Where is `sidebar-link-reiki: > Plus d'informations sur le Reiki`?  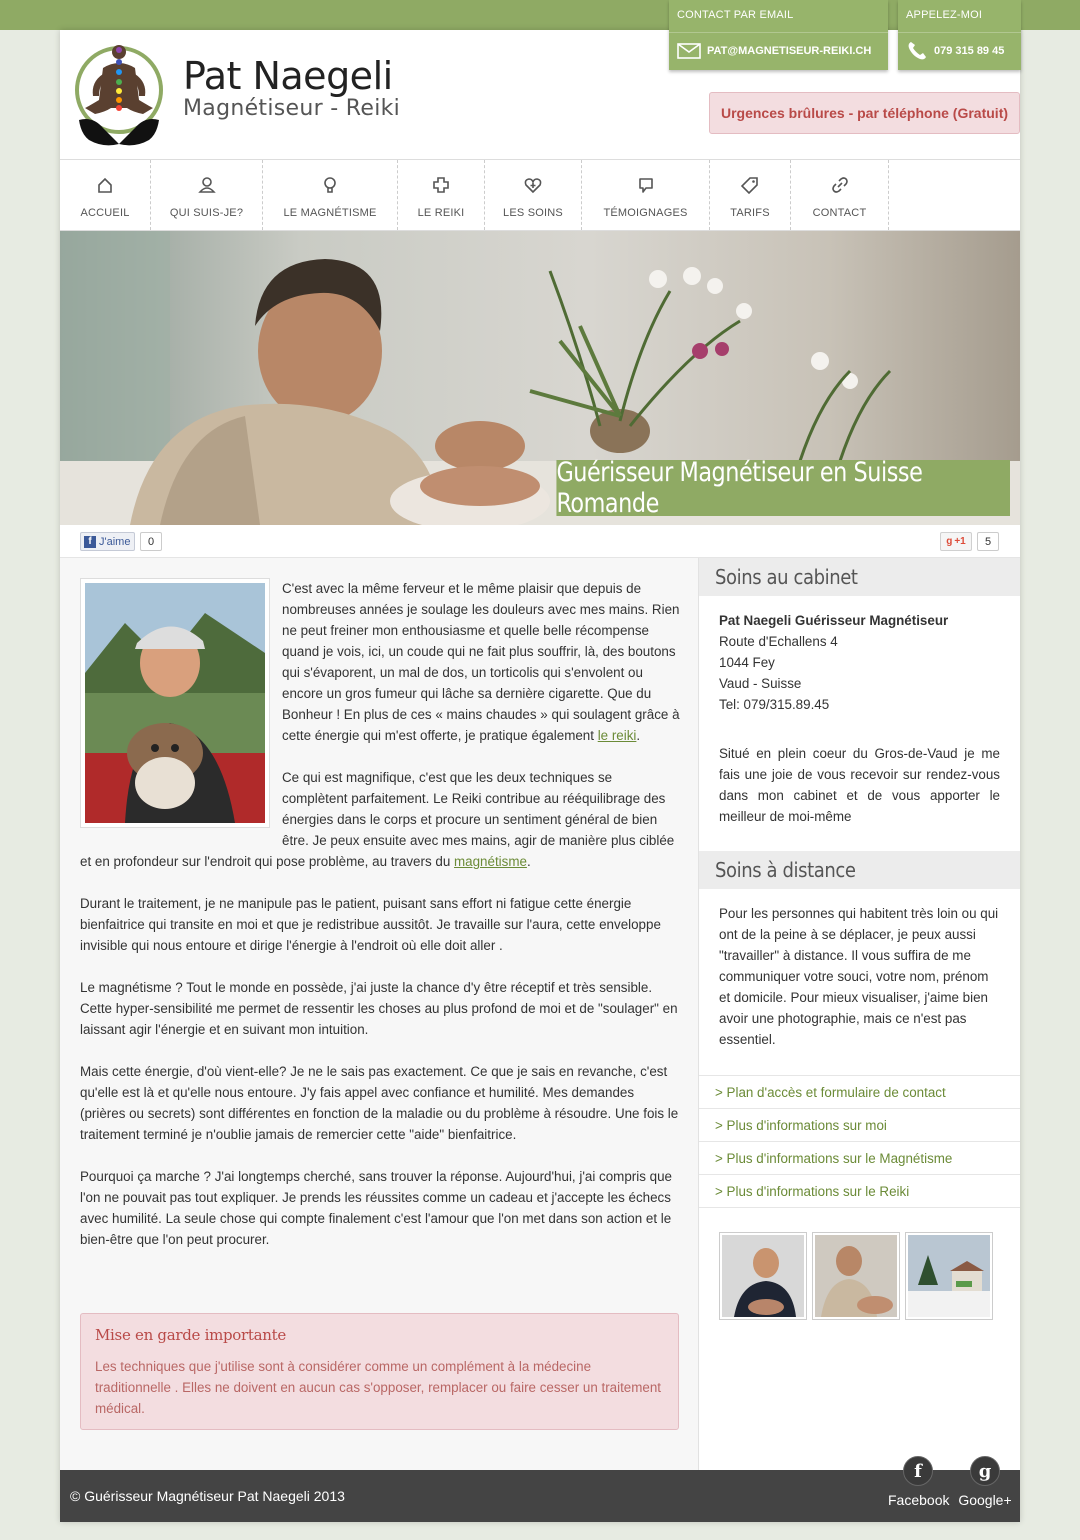
sidebar-link-reiki: > Plus d'informations sur le Reiki is located at coordinates (859, 1191).